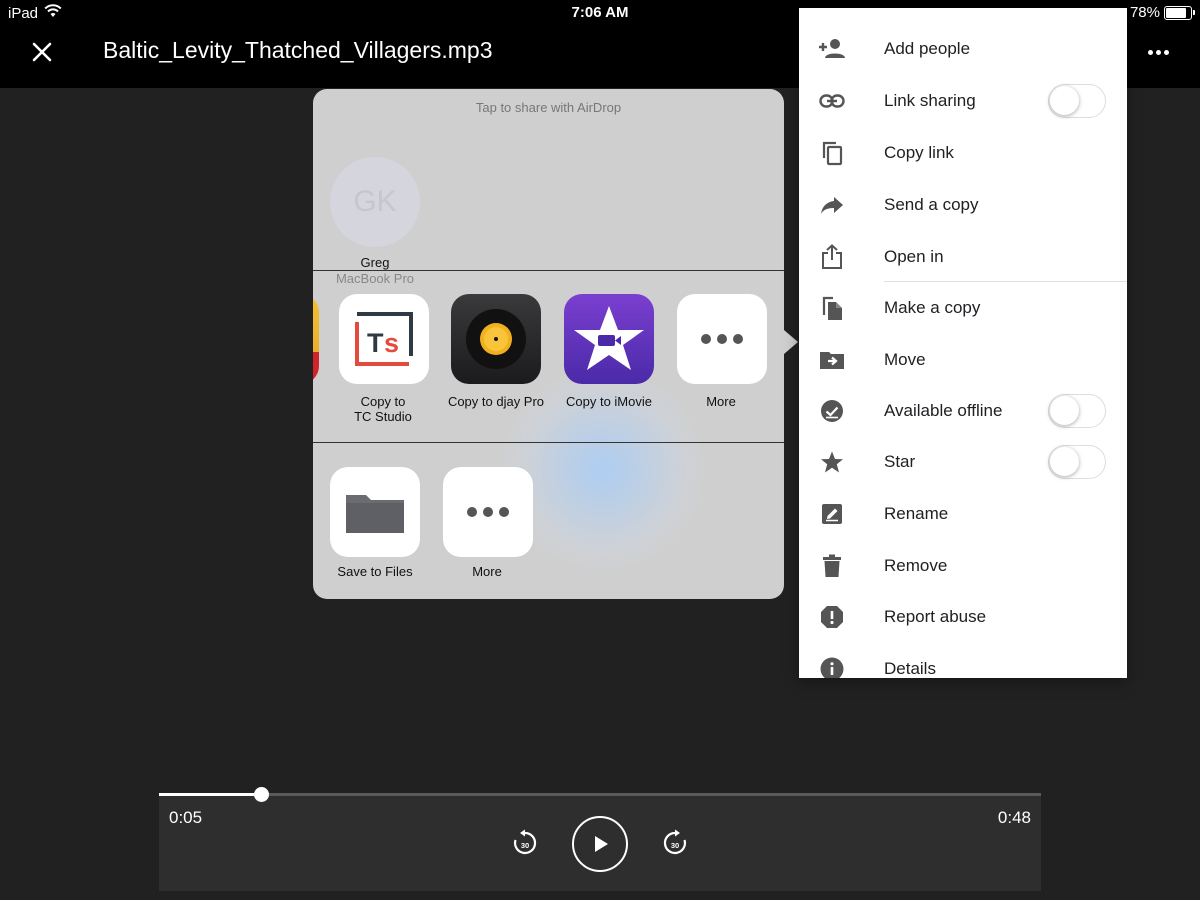 The height and width of the screenshot is (900, 1200). What do you see at coordinates (832, 257) in the screenshot?
I see `open-in-icon` at bounding box center [832, 257].